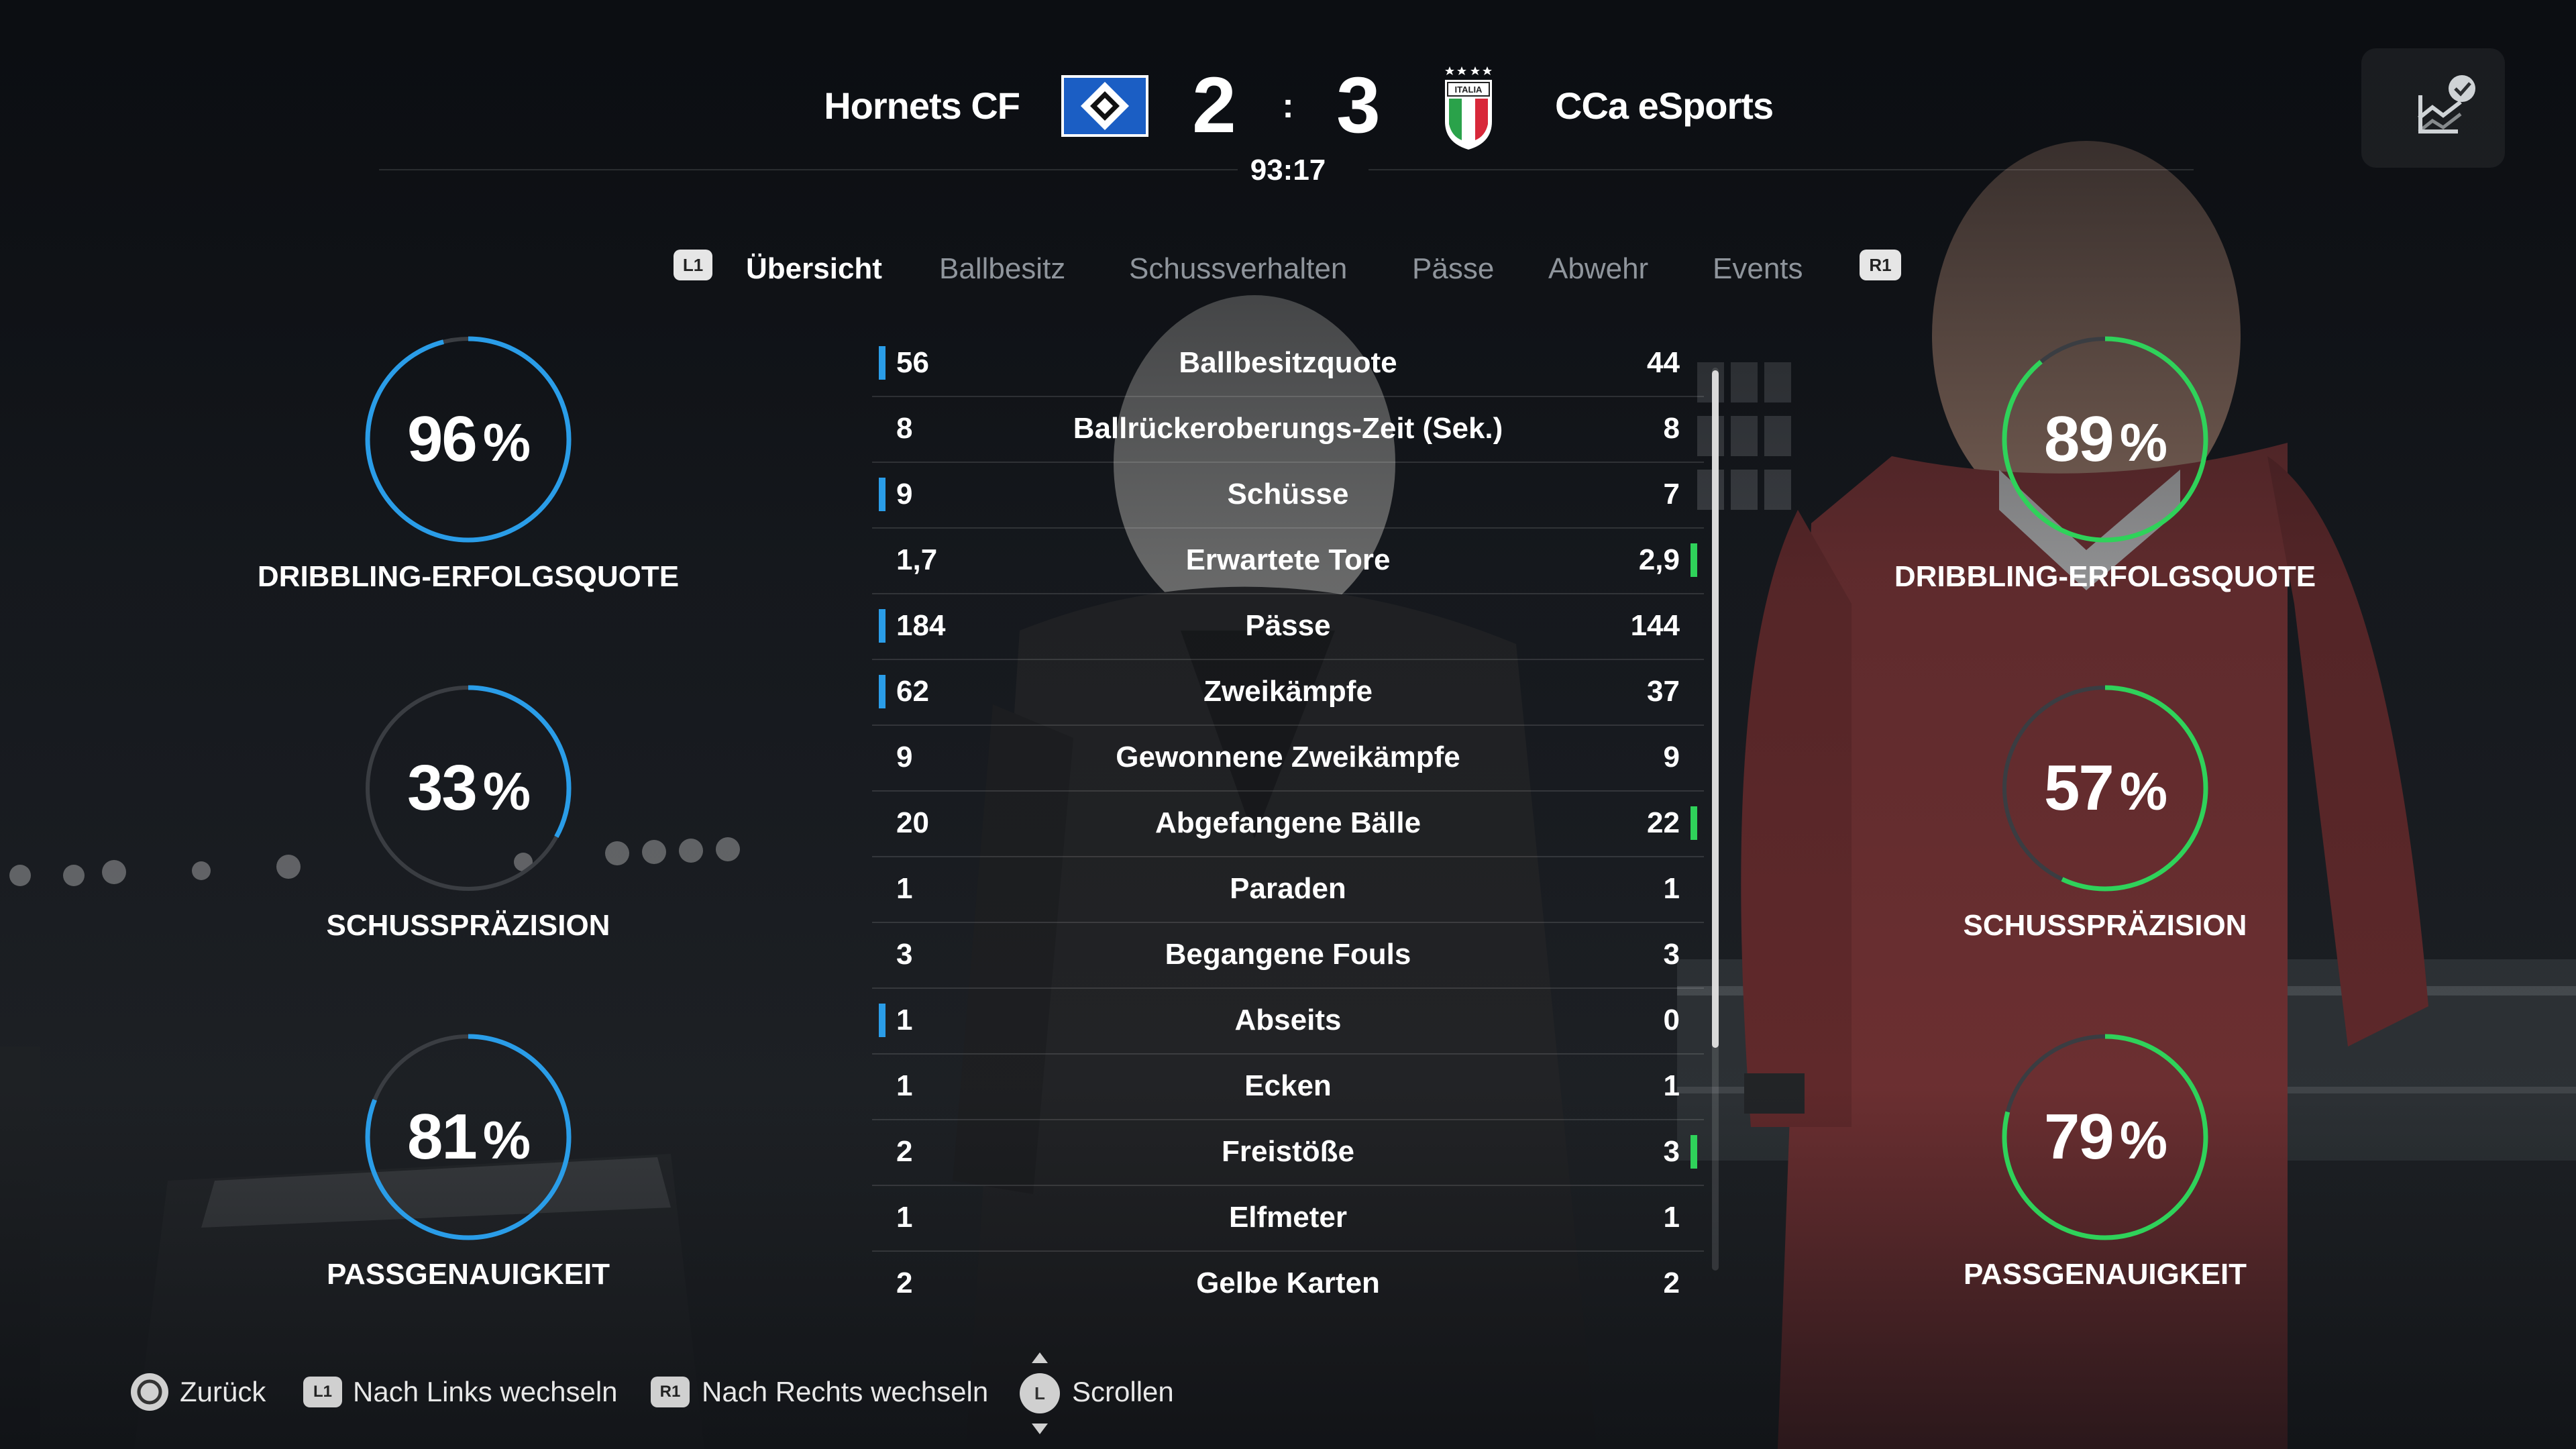 This screenshot has width=2576, height=1449. Describe the element at coordinates (1664, 106) in the screenshot. I see `away-team-name: CCa eSports` at that location.